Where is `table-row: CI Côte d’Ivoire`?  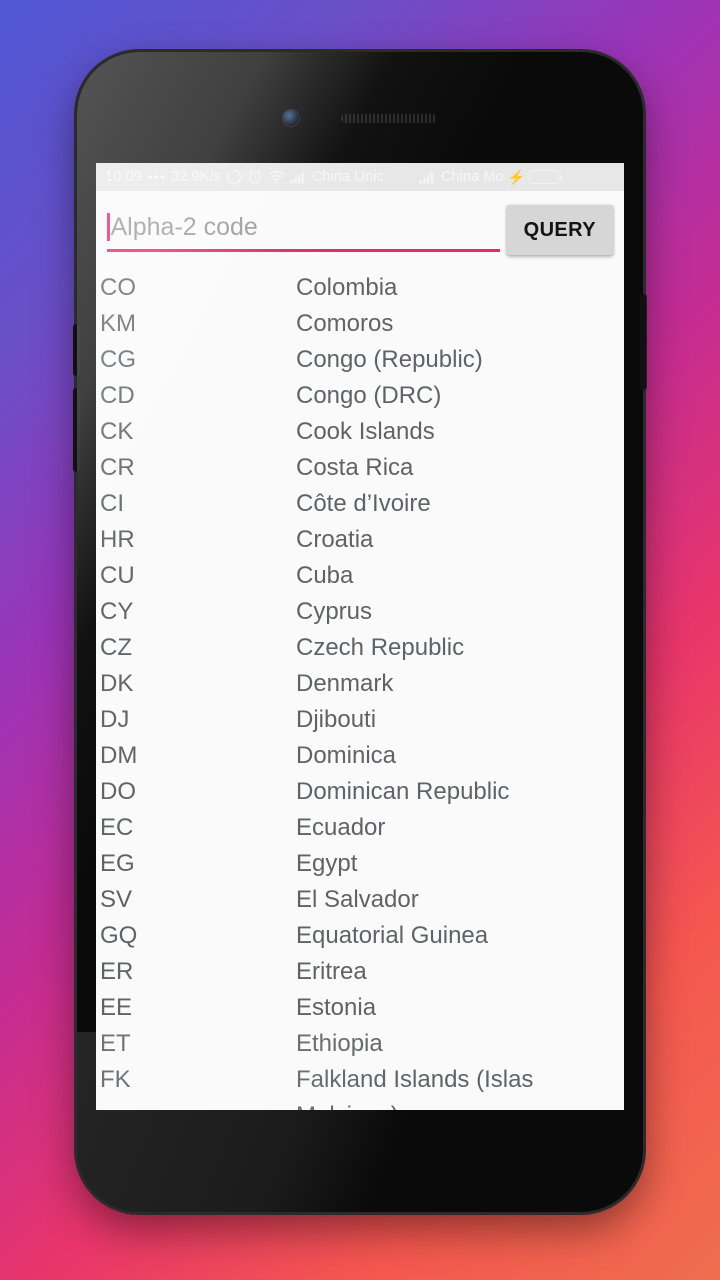
table-row: CI Côte d’Ivoire is located at coordinates (360, 504).